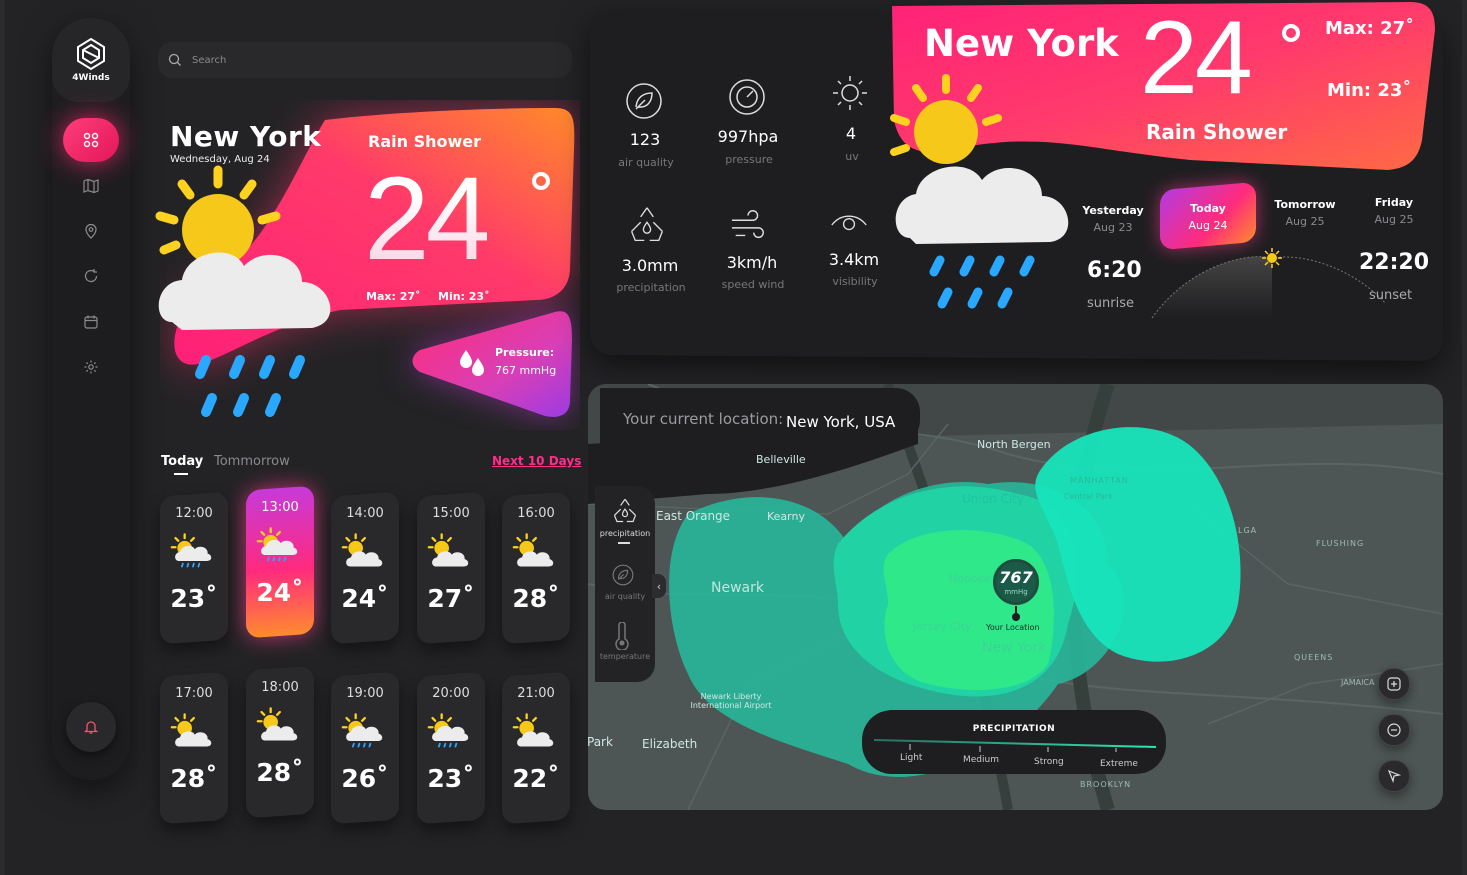 The height and width of the screenshot is (875, 1467). Describe the element at coordinates (1208, 217) in the screenshot. I see `day-today: Today Aug 24` at that location.